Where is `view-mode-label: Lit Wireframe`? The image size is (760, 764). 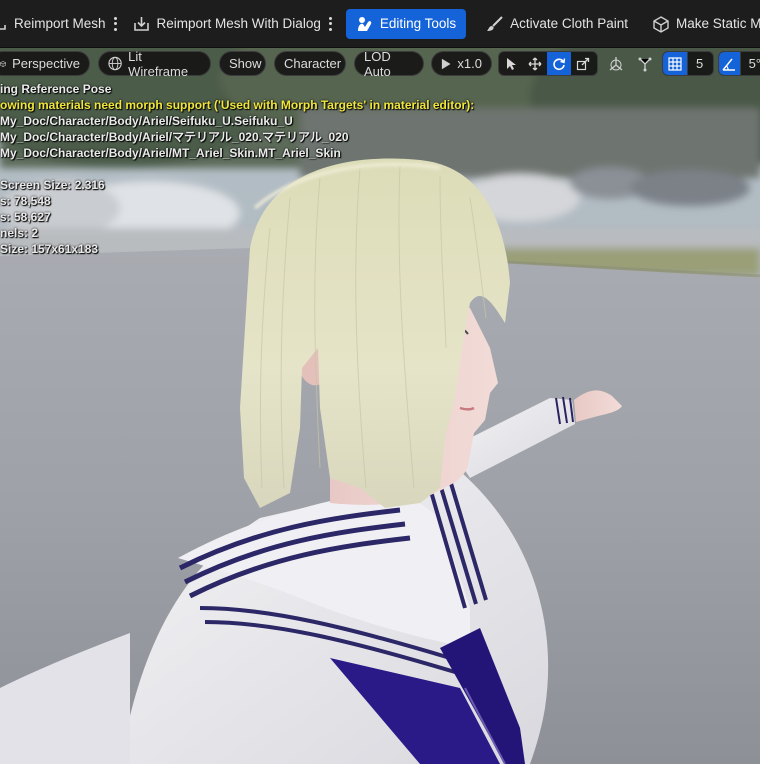 view-mode-label: Lit Wireframe is located at coordinates (158, 63).